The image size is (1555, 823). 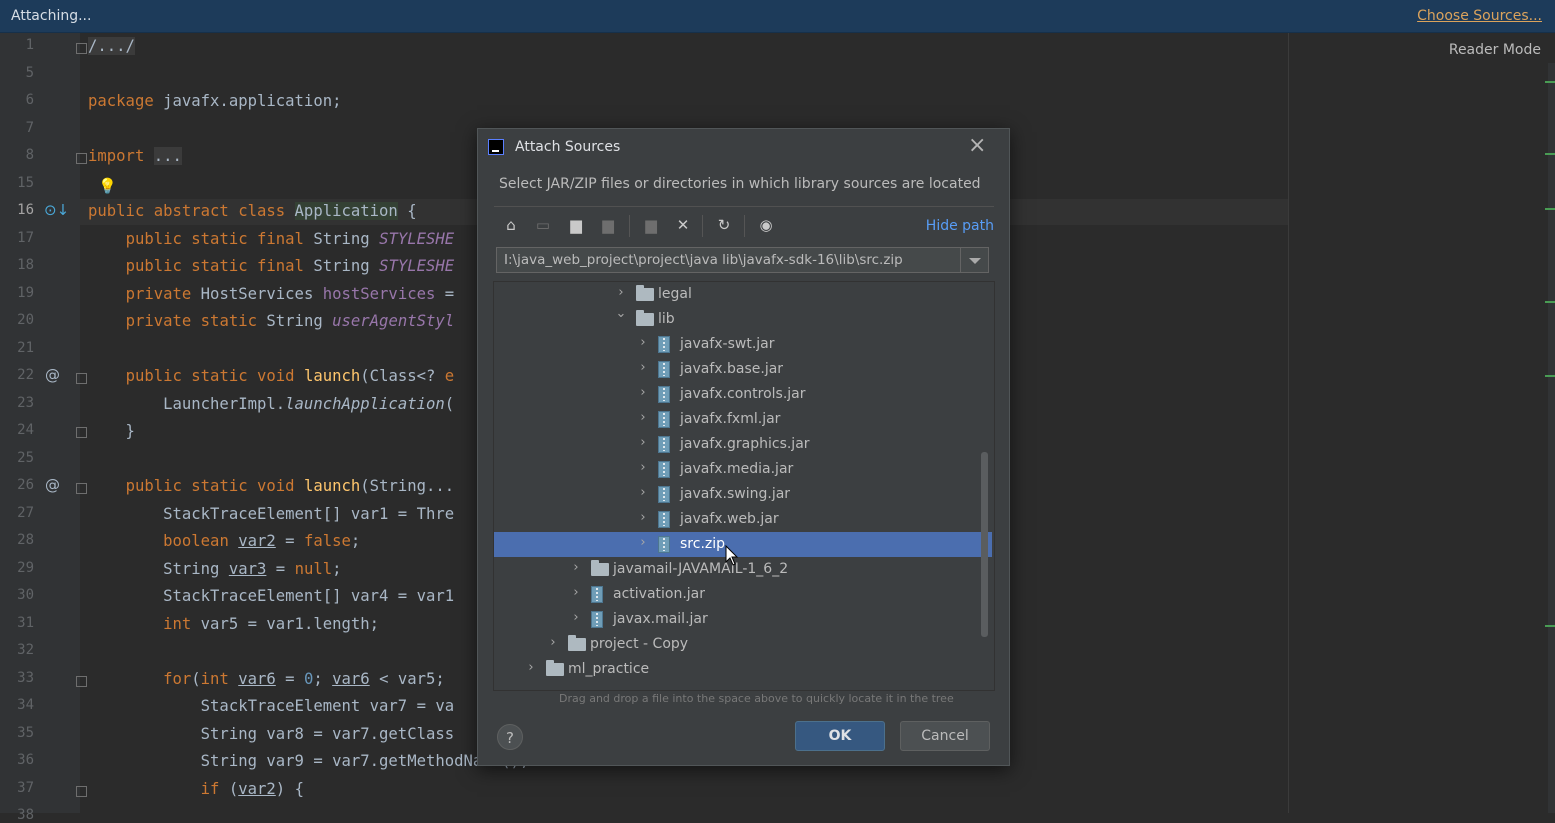 I want to click on line-number: 20, so click(x=17, y=320).